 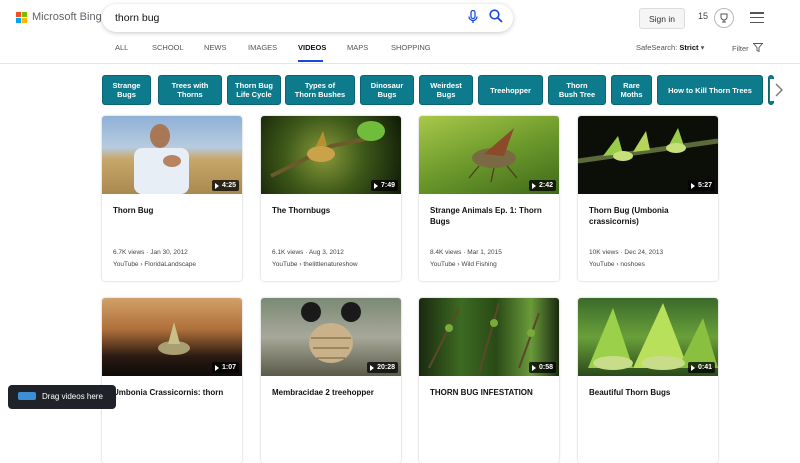 What do you see at coordinates (473, 17) in the screenshot?
I see `microphone-icon` at bounding box center [473, 17].